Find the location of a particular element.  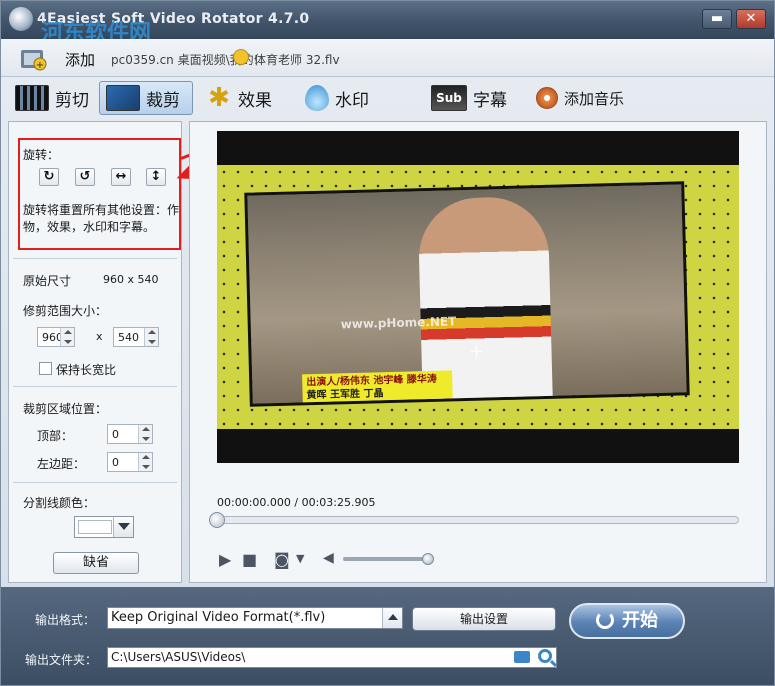

output-folder-label: 输出文件夹： is located at coordinates (61, 660).